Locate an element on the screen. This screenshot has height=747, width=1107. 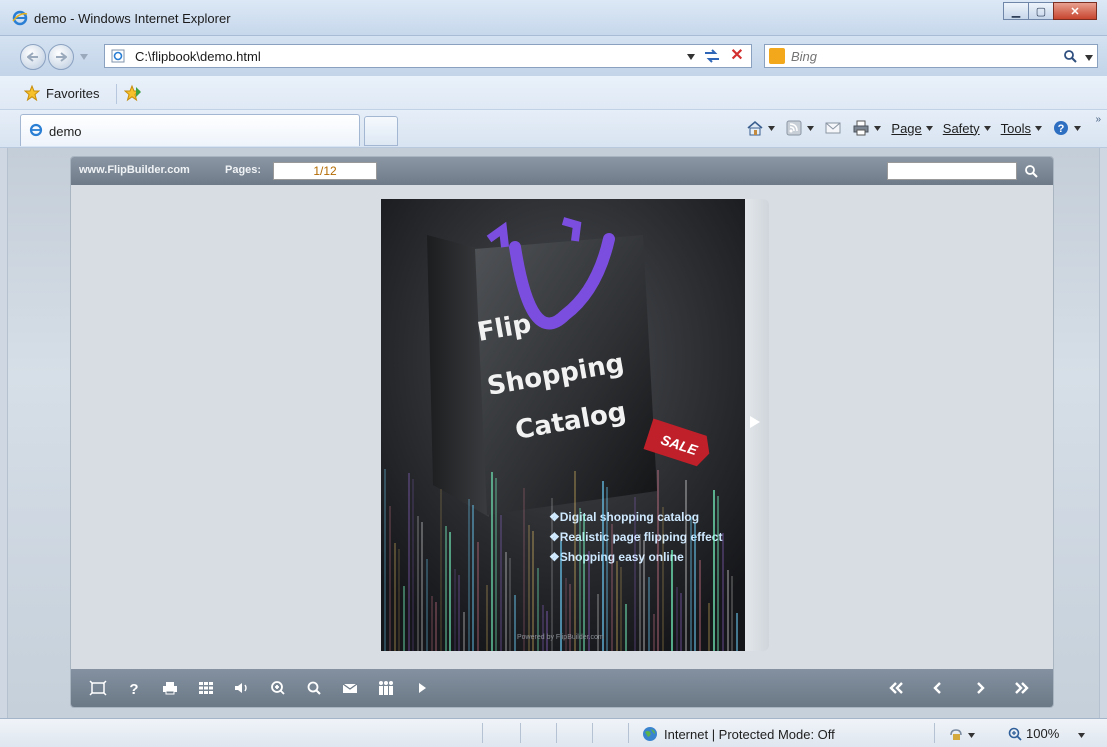
ie-logo-icon is located at coordinates (20, 18).